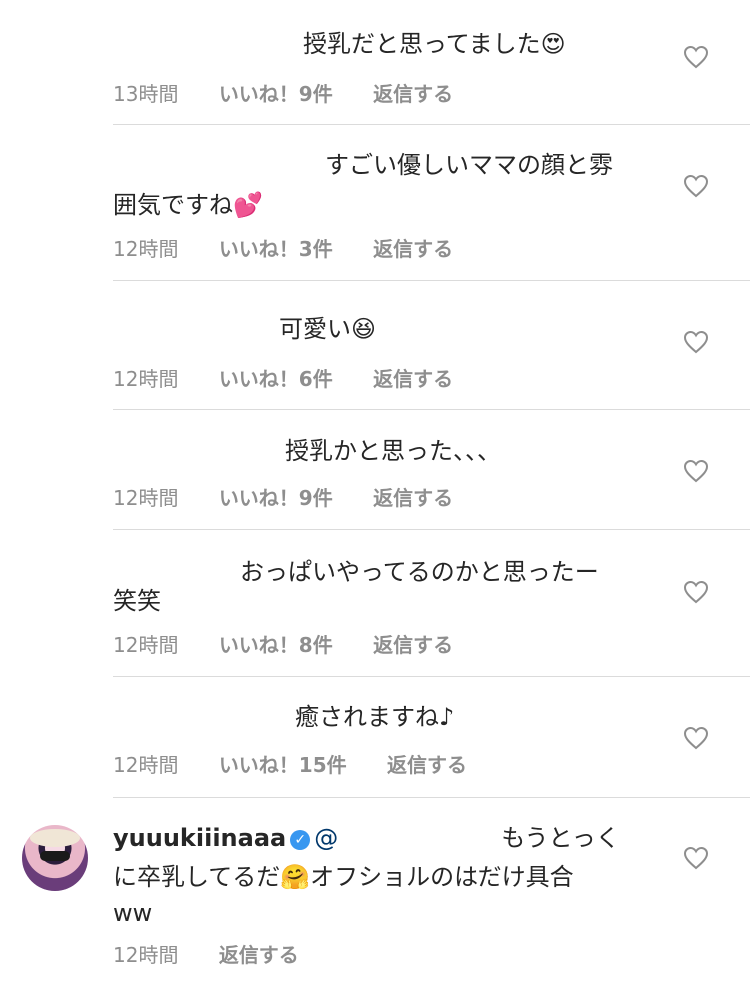 Image resolution: width=750 pixels, height=985 pixels. I want to click on comment-text-line1: すごい優しいママの顔と雰, so click(469, 165).